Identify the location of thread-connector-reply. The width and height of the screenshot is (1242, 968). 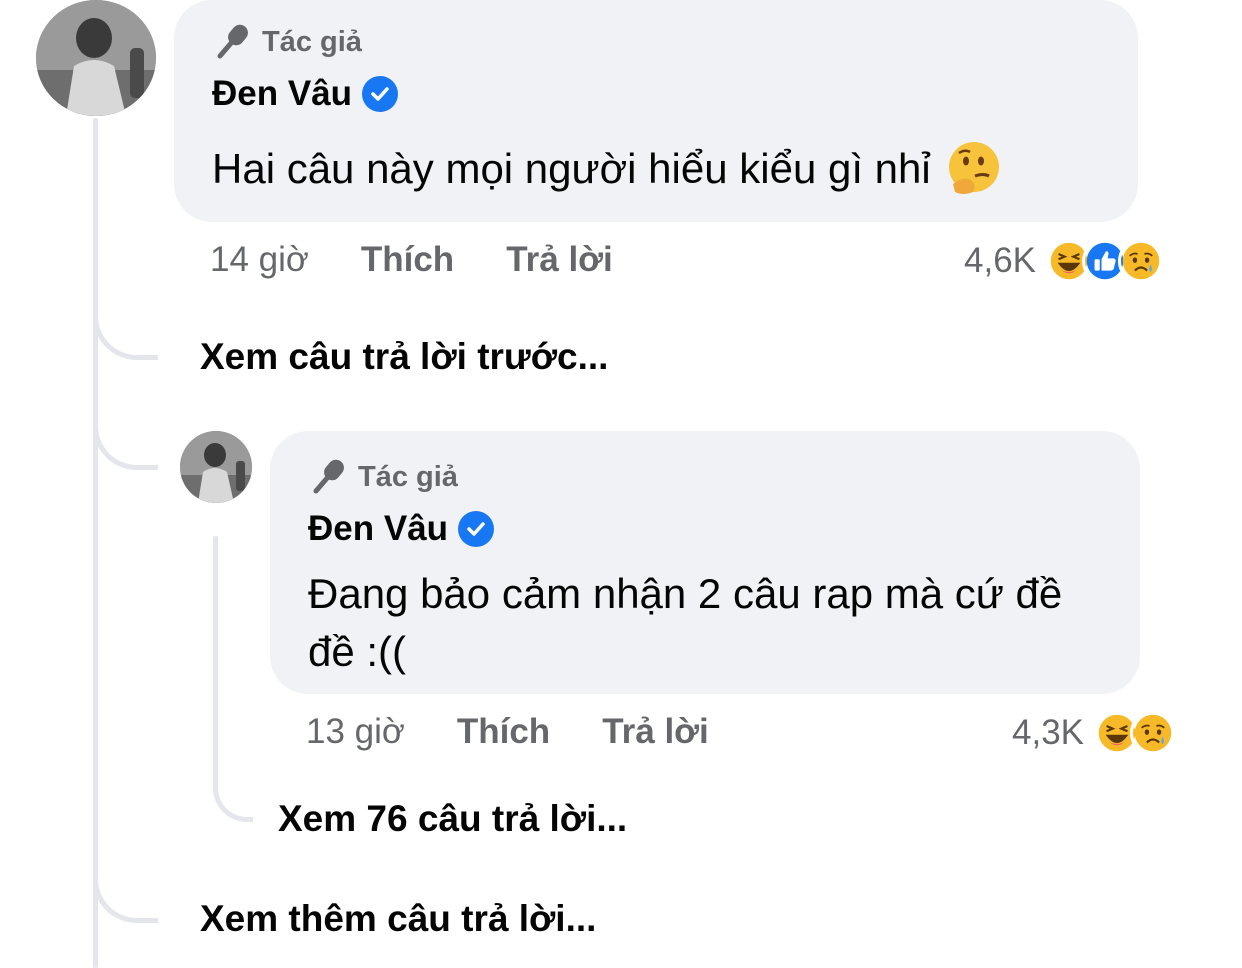
(125, 439).